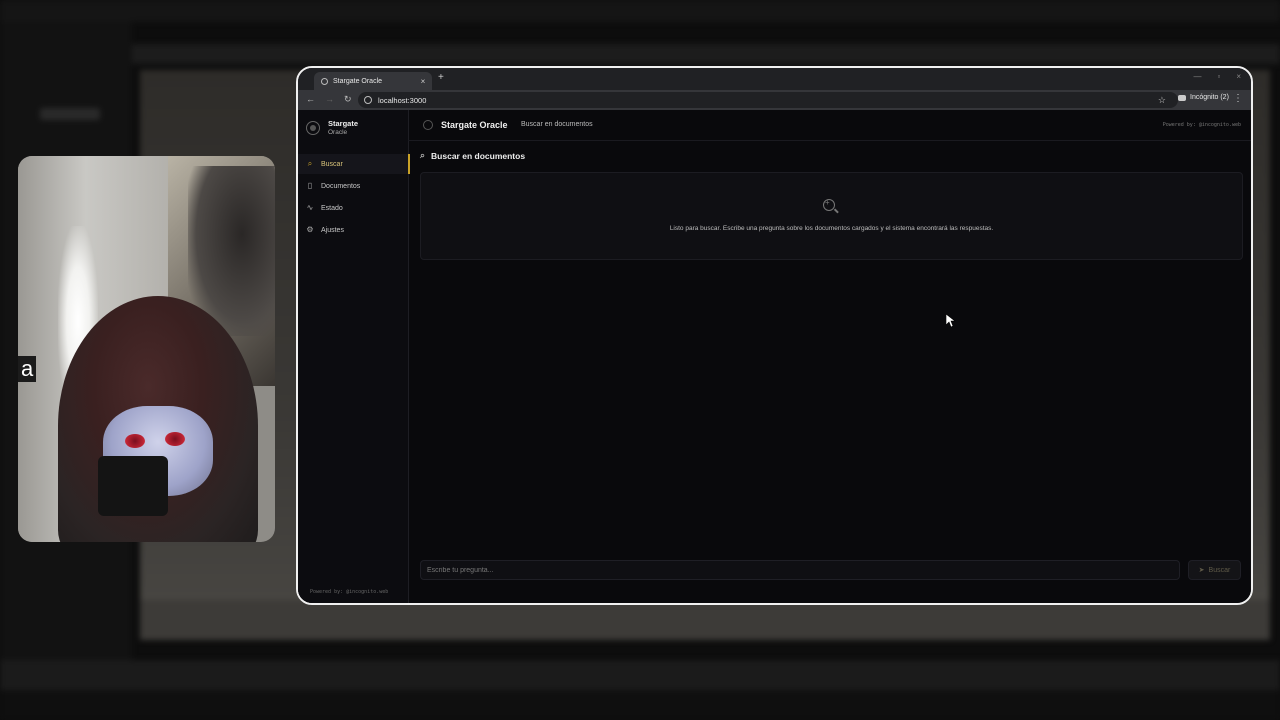 The height and width of the screenshot is (720, 1280). I want to click on forward-arrow-icon: →, so click(329, 99).